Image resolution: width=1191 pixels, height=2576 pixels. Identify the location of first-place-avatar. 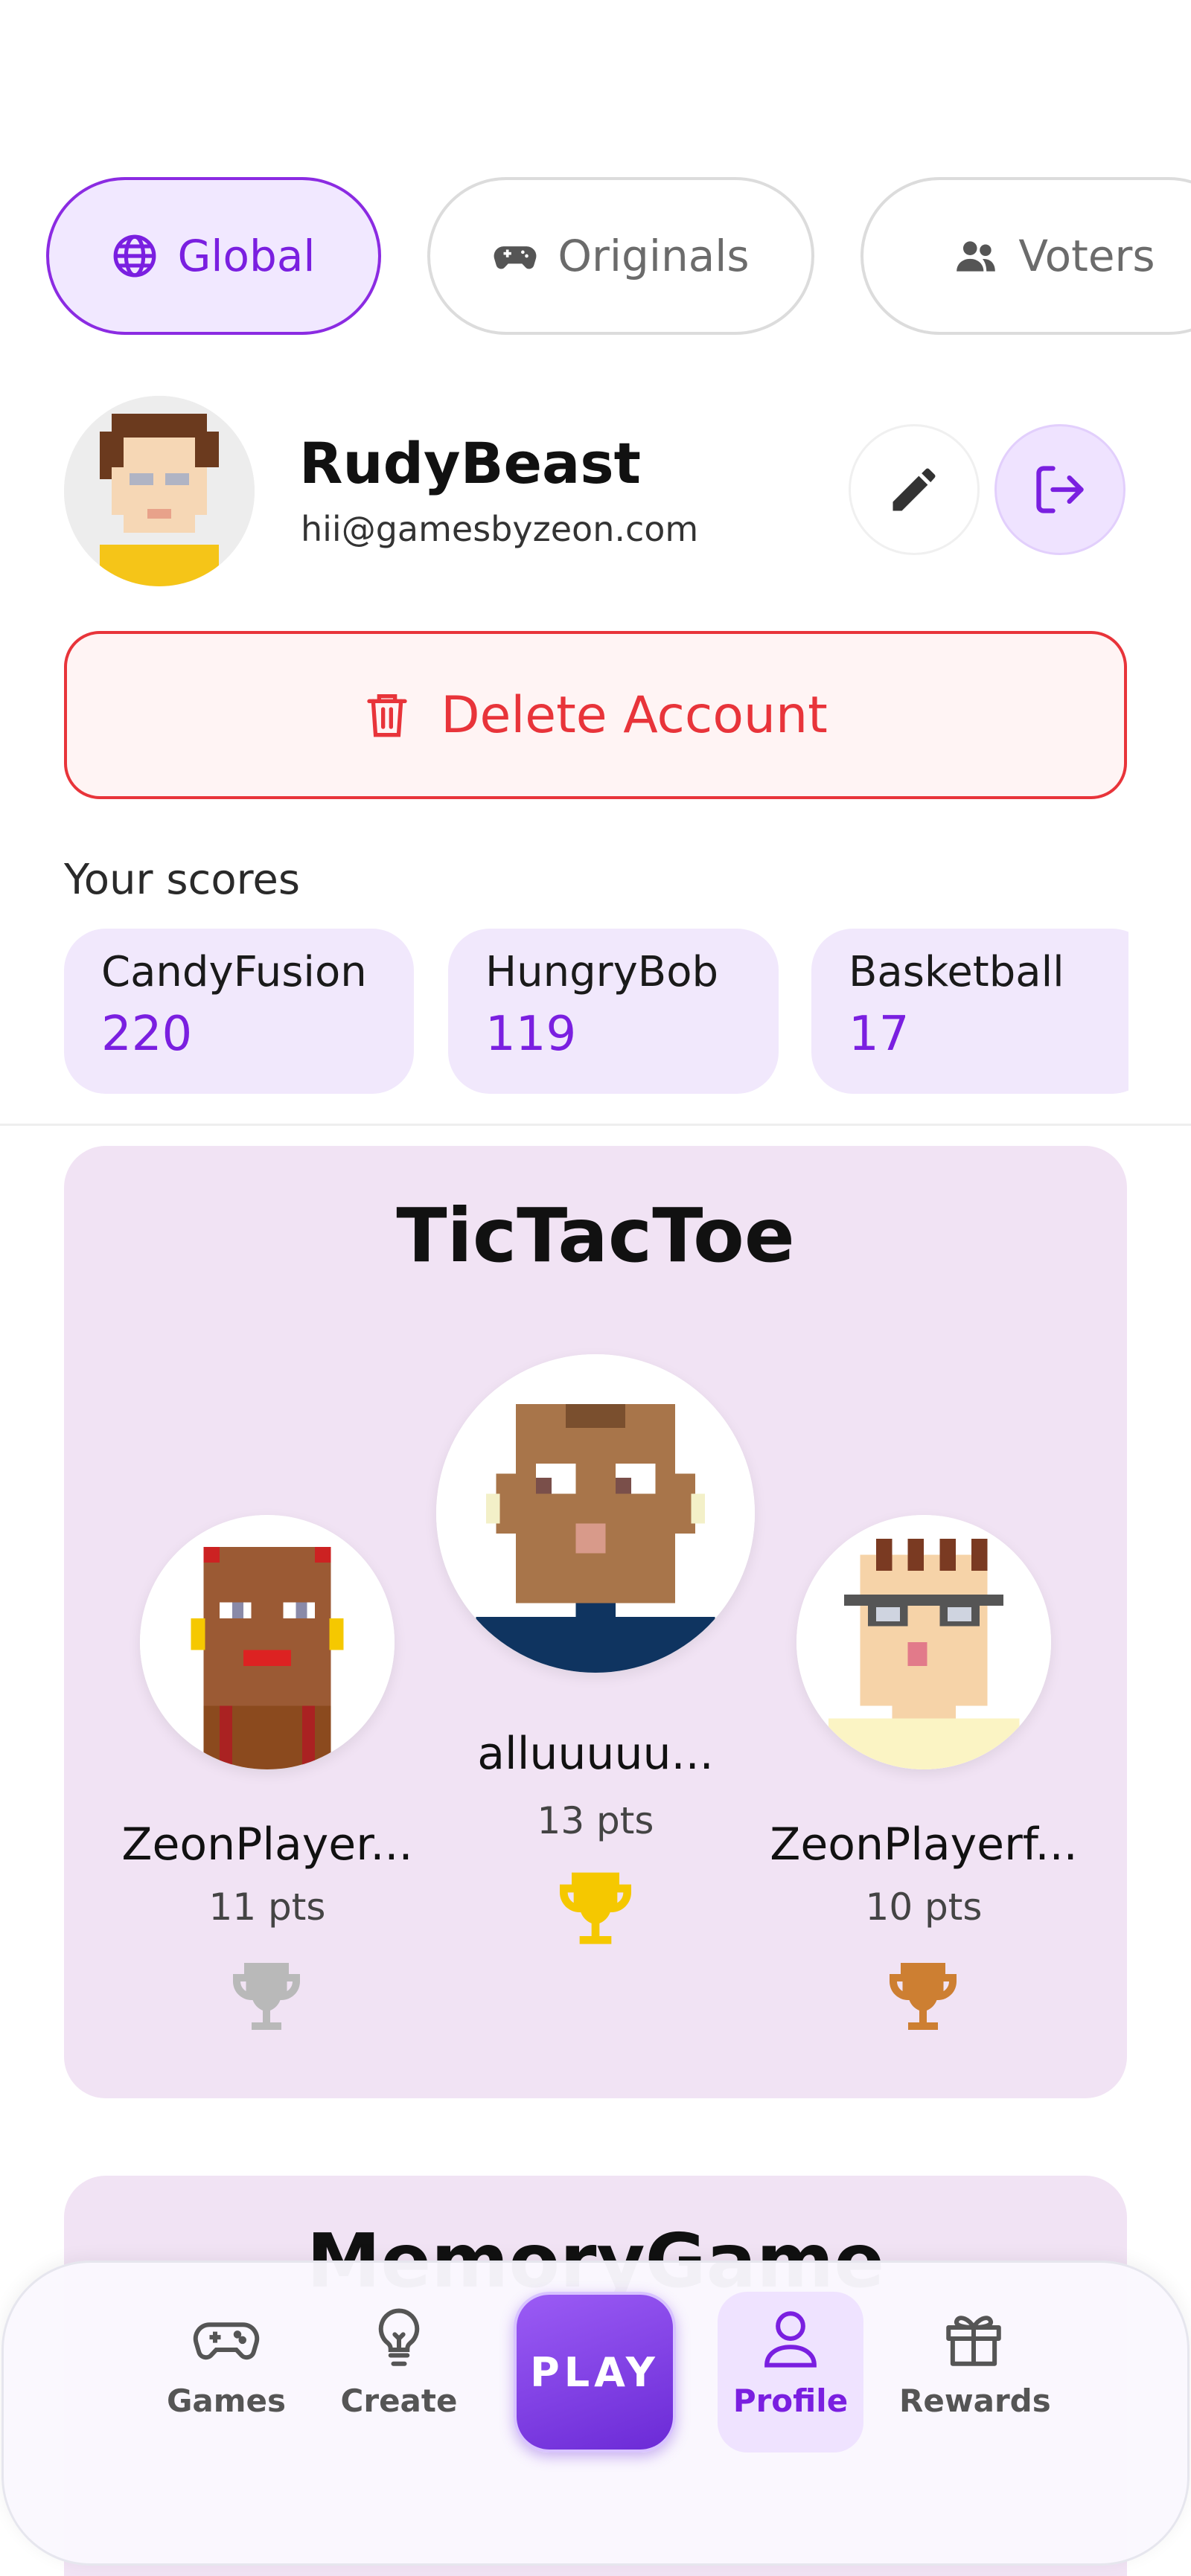
(595, 1514).